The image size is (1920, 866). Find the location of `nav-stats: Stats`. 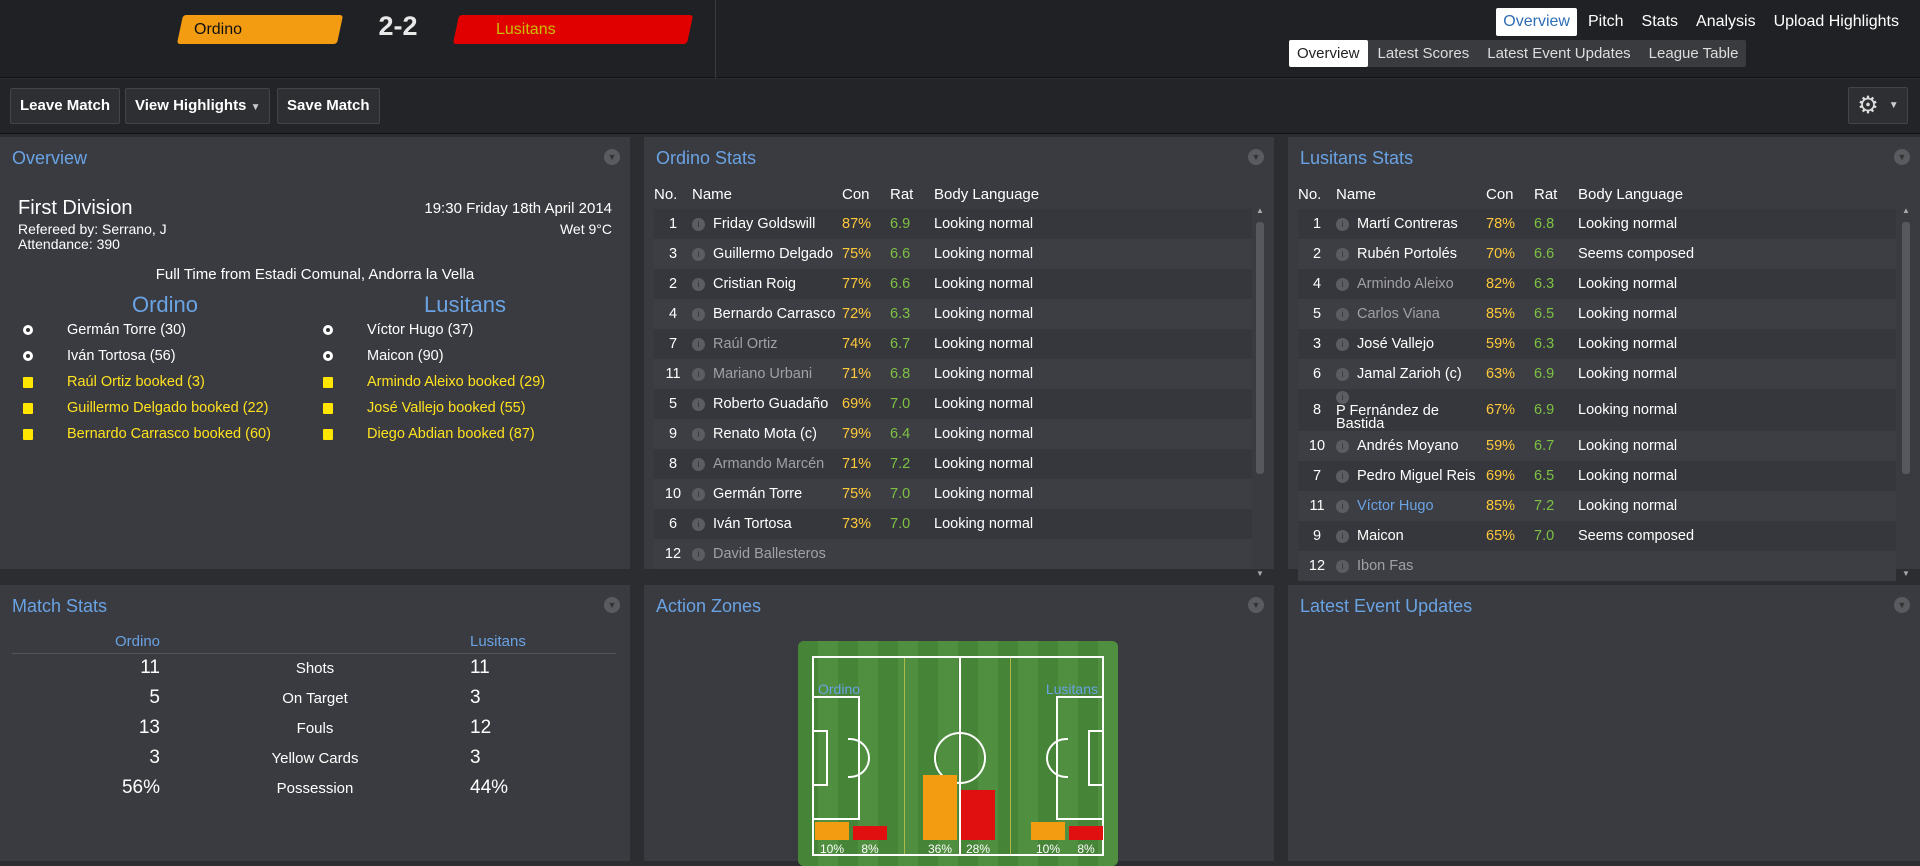

nav-stats: Stats is located at coordinates (1660, 22).